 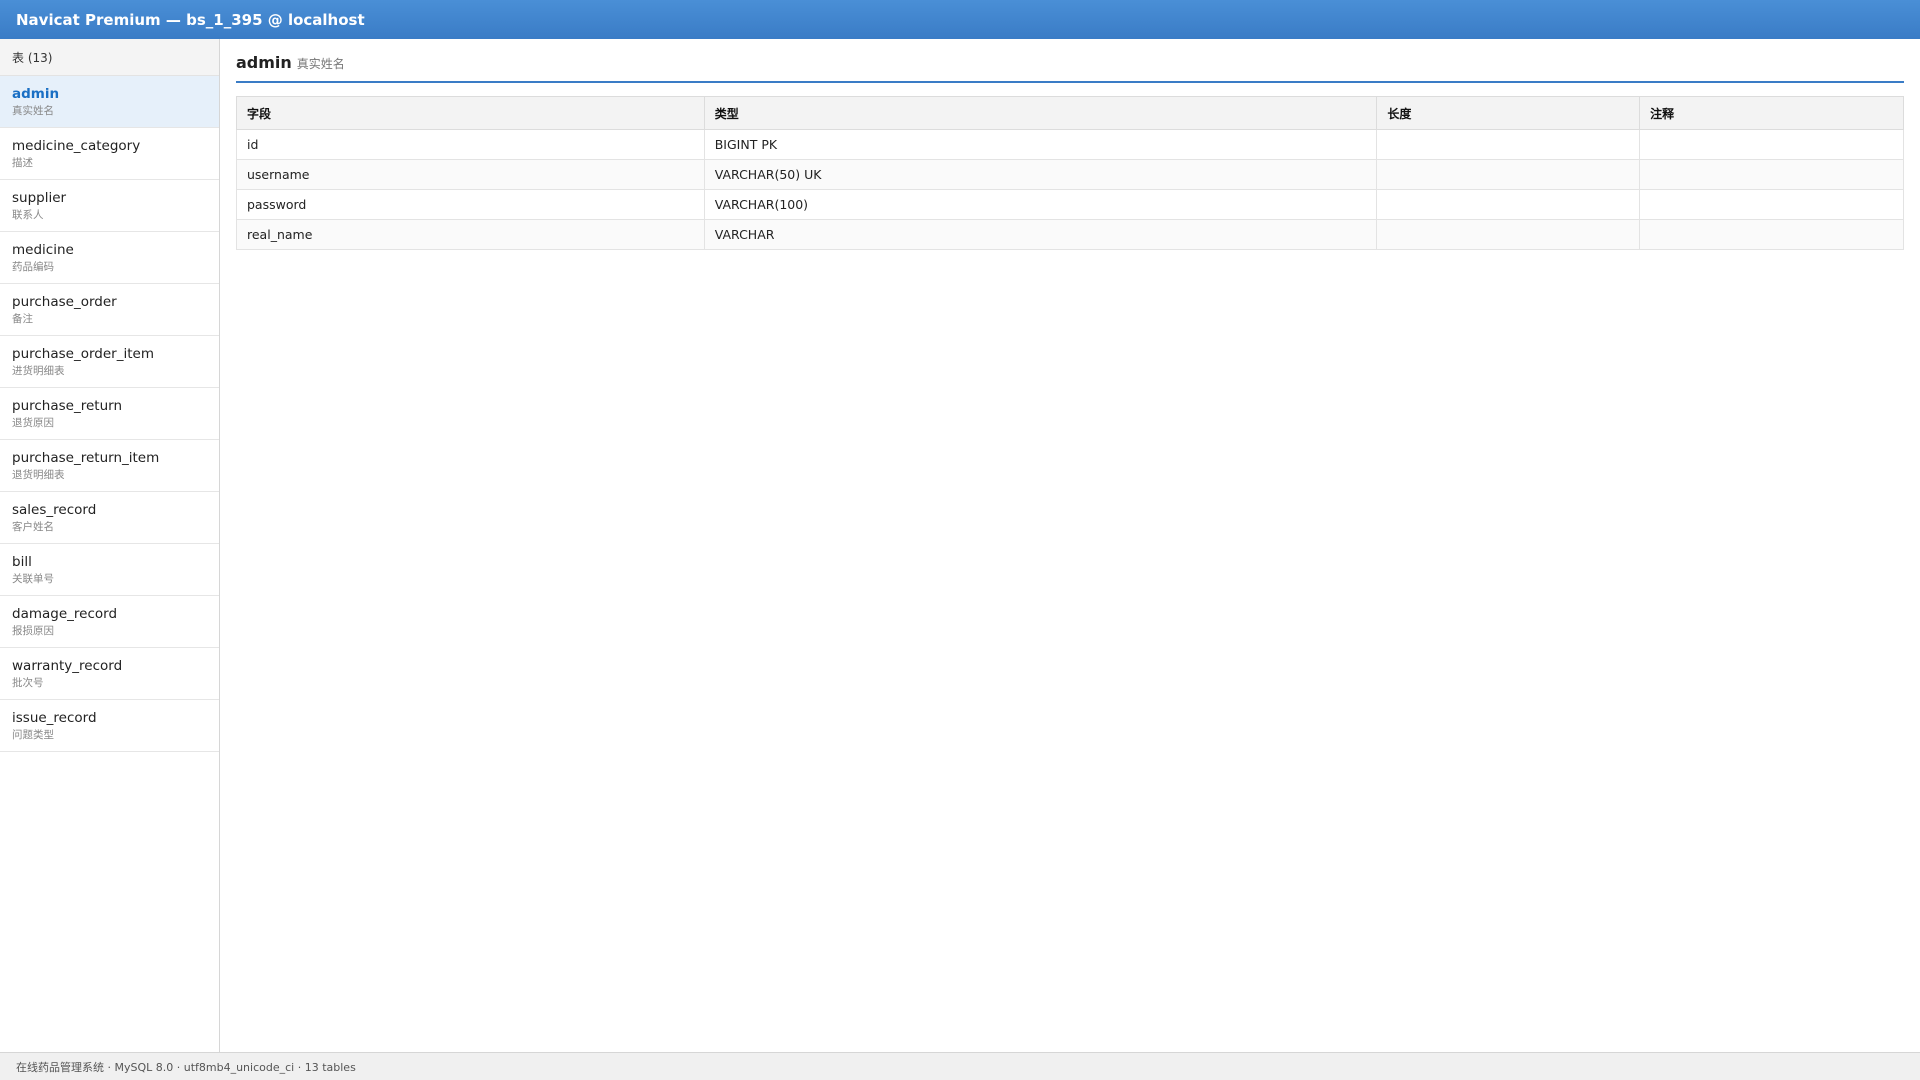 I want to click on field-name-cell: password, so click(x=470, y=204).